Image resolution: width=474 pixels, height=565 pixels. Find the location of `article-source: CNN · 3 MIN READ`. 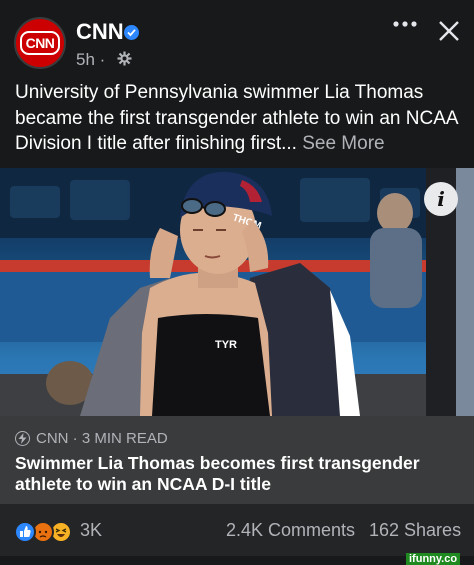

article-source: CNN · 3 MIN READ is located at coordinates (91, 438).